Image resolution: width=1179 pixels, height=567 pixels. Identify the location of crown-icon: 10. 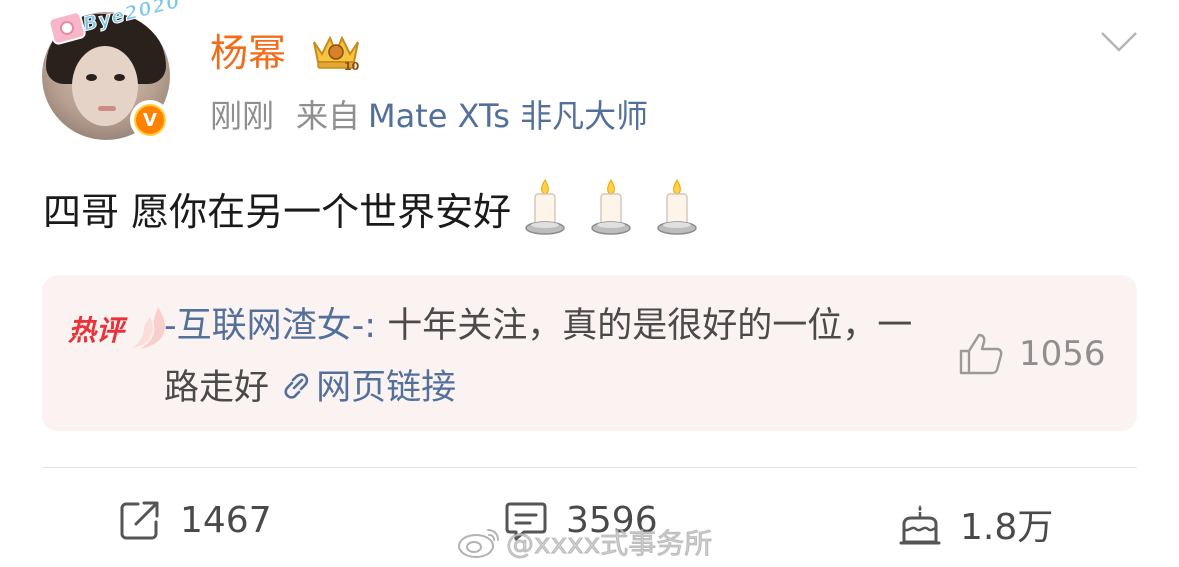
(336, 51).